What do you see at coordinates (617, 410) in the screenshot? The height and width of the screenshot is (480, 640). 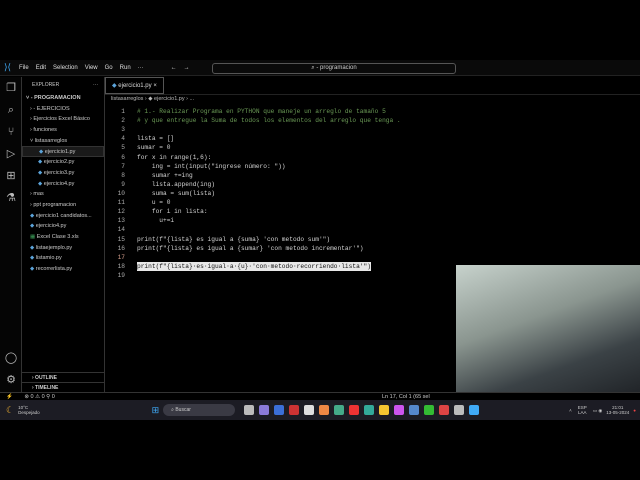 I see `clock: 21:01 13-05-2024` at bounding box center [617, 410].